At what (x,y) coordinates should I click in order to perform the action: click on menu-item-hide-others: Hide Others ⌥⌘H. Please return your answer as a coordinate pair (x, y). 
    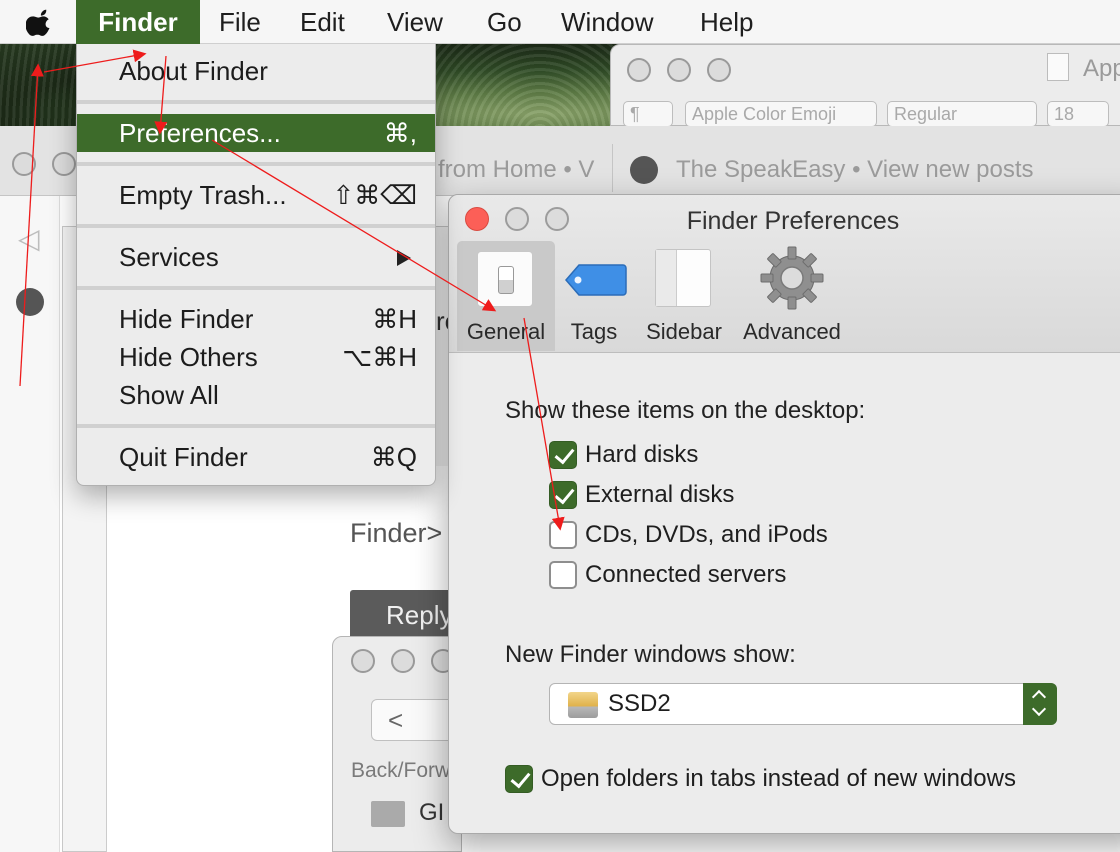
    Looking at the image, I should click on (256, 357).